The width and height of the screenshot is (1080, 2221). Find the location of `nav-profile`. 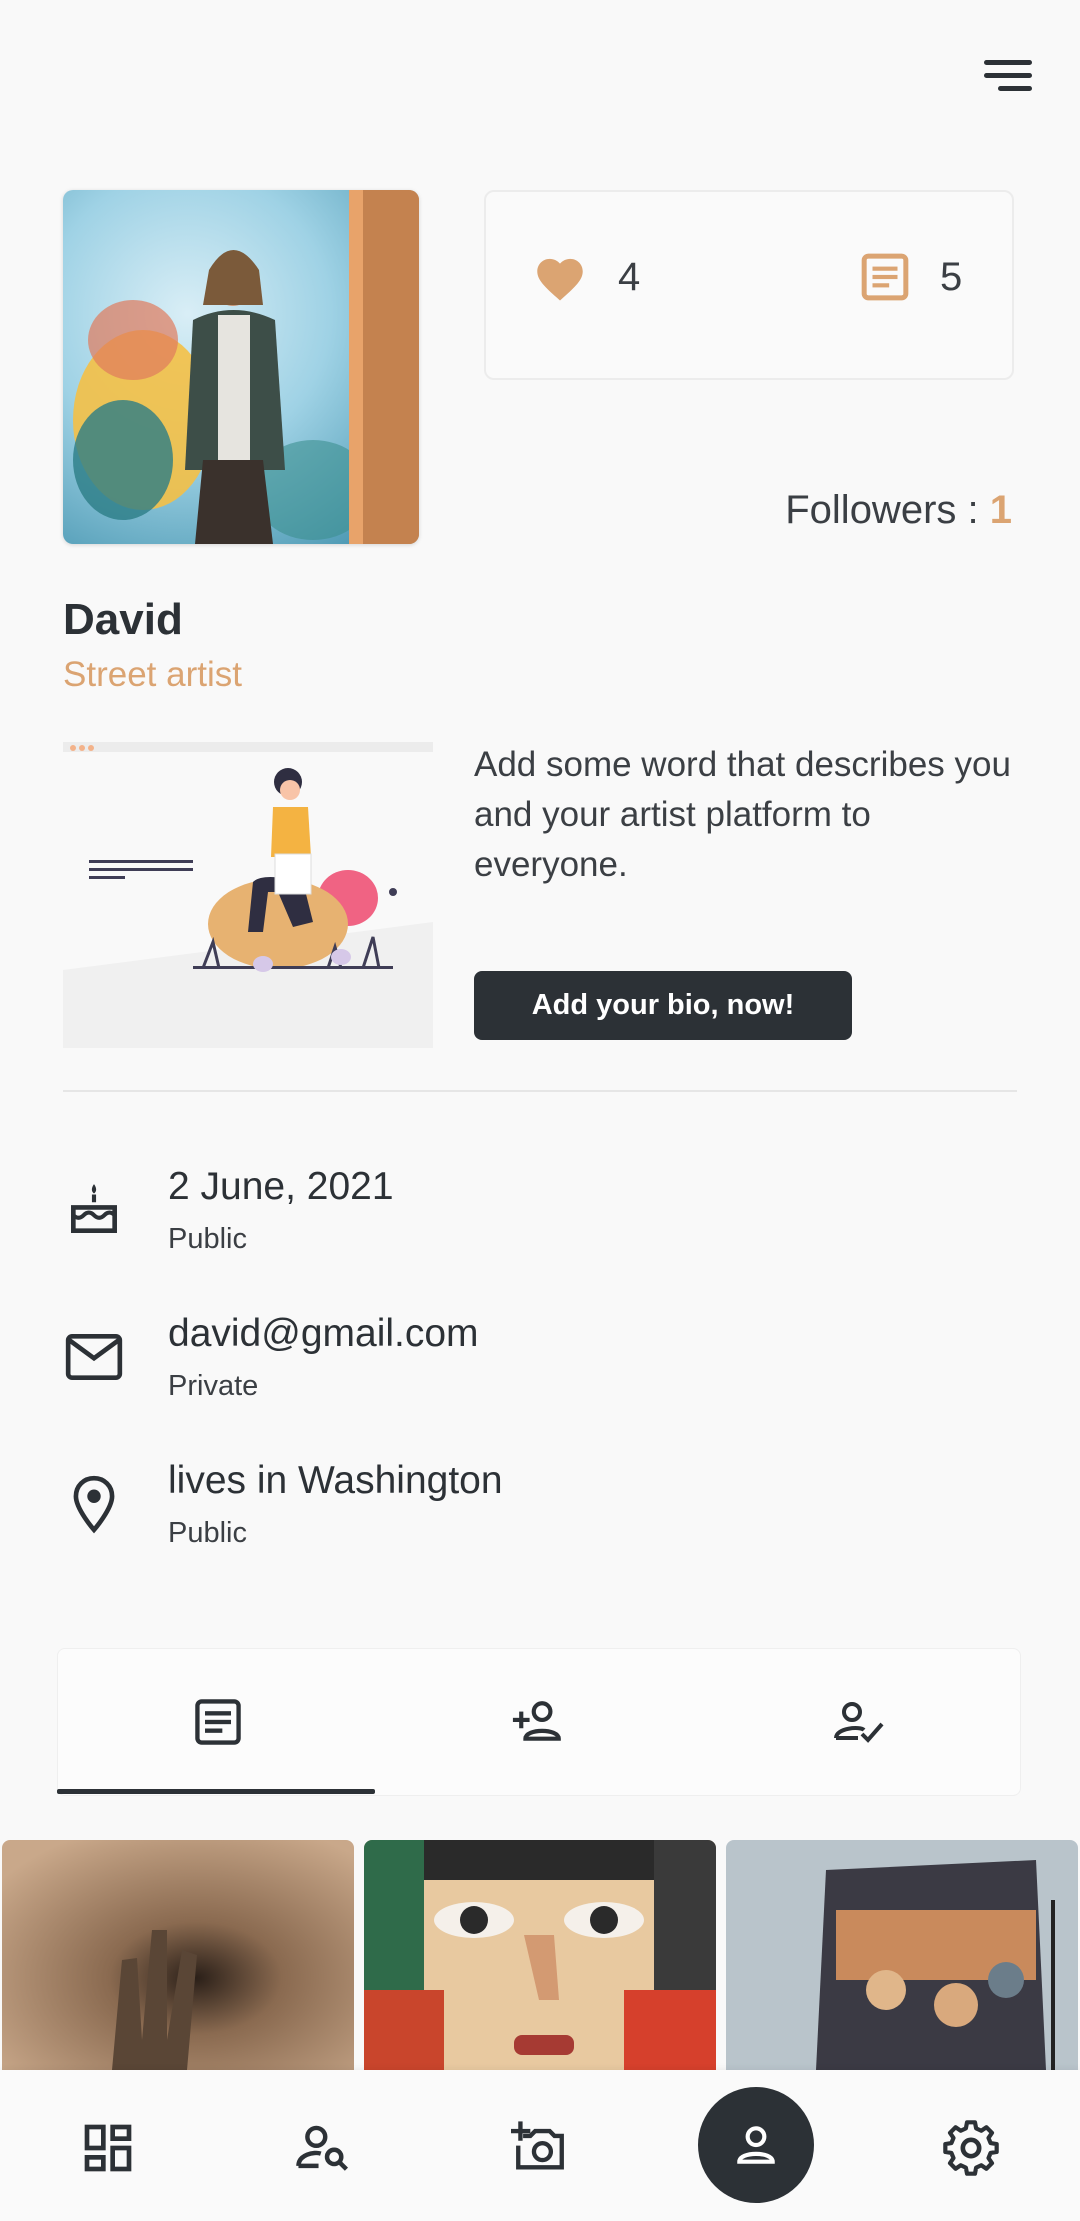

nav-profile is located at coordinates (756, 2145).